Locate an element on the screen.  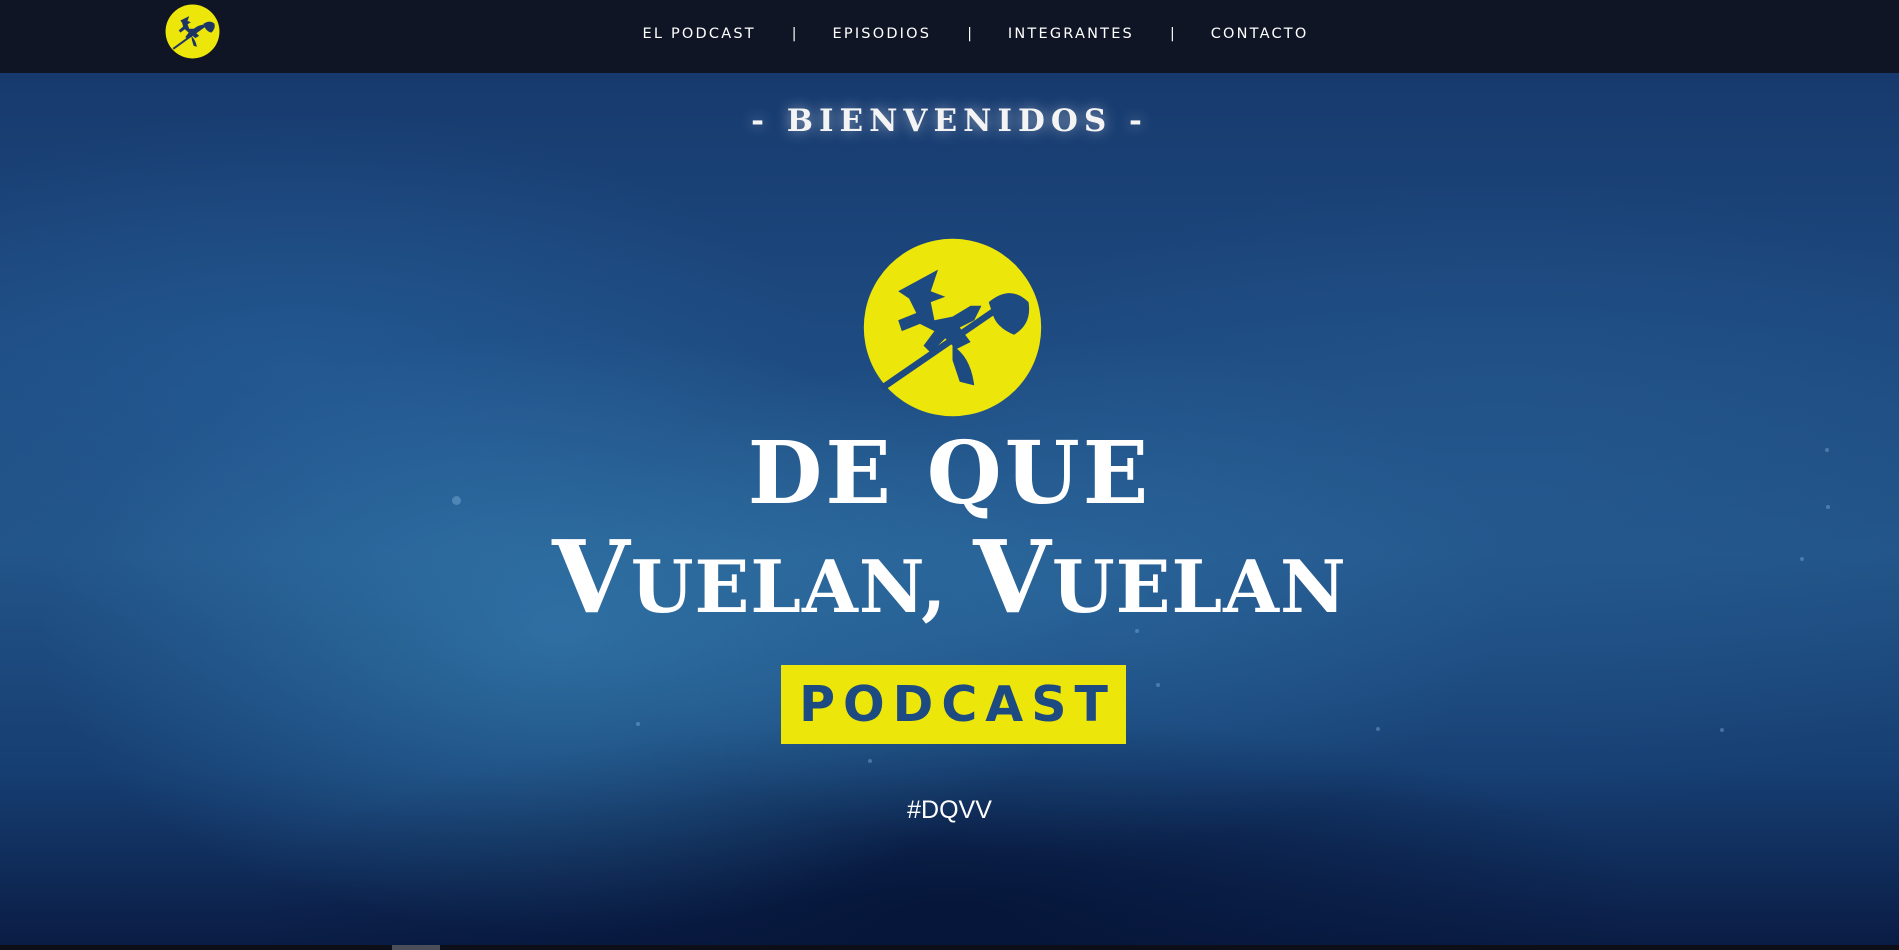
title-word-fragment: UELAN is located at coordinates (1199, 586).